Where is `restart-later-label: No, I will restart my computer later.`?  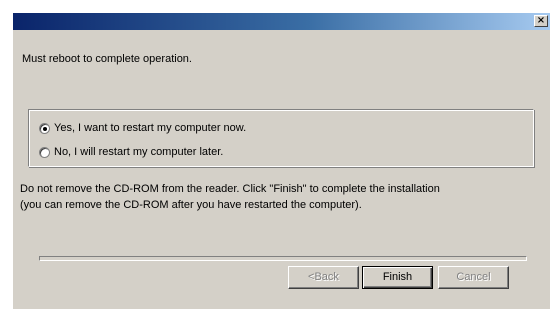 restart-later-label: No, I will restart my computer later. is located at coordinates (138, 152).